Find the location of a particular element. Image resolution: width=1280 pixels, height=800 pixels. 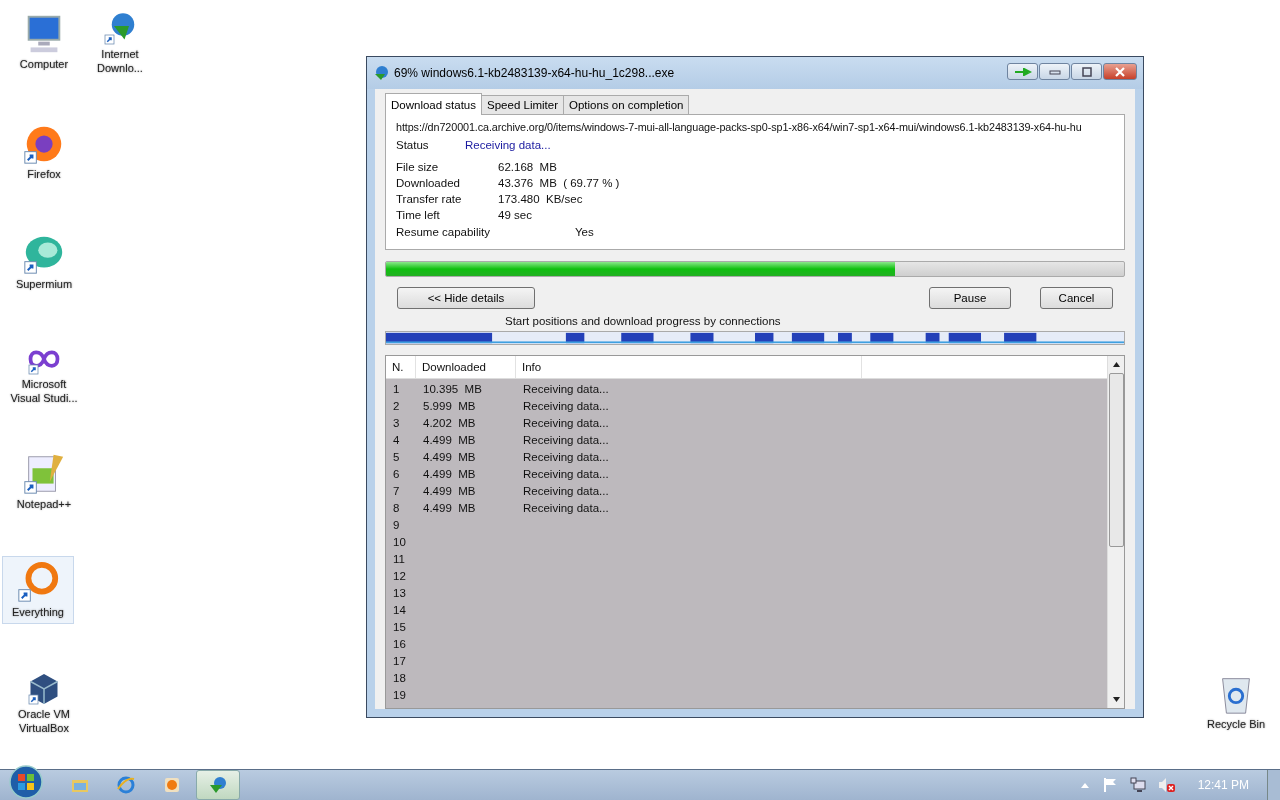

arrow-icon is located at coordinates (1022, 71).